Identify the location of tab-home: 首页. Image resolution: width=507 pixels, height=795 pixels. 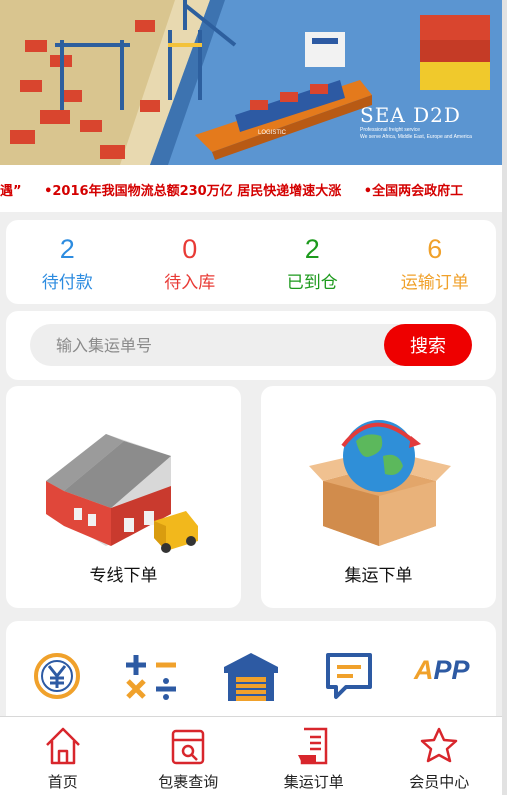
(63, 756).